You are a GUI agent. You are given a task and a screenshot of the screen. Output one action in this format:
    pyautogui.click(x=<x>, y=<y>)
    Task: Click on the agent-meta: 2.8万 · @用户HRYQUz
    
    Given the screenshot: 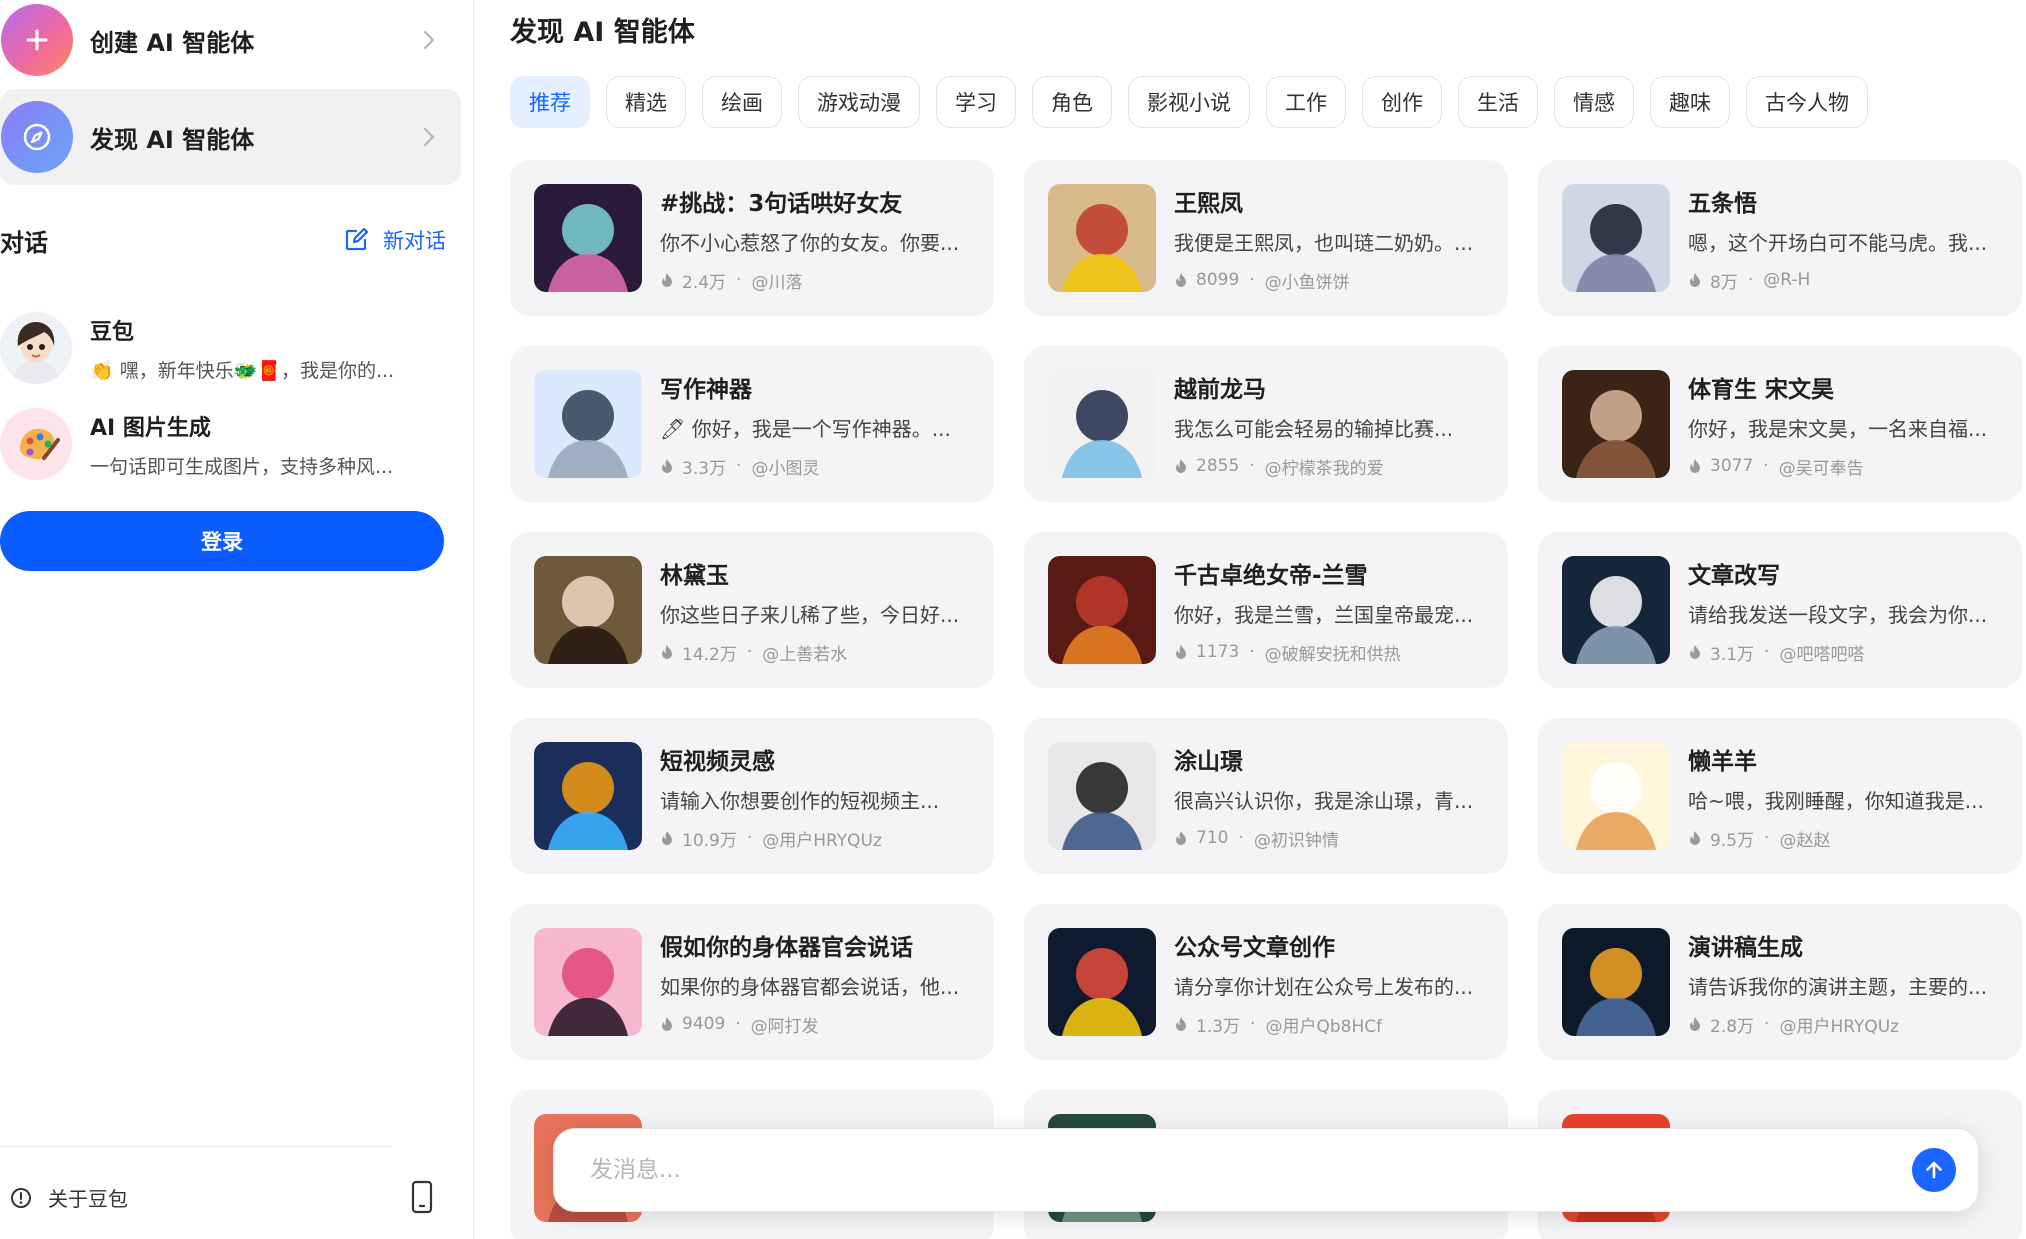 What is the action you would take?
    pyautogui.click(x=1844, y=1024)
    